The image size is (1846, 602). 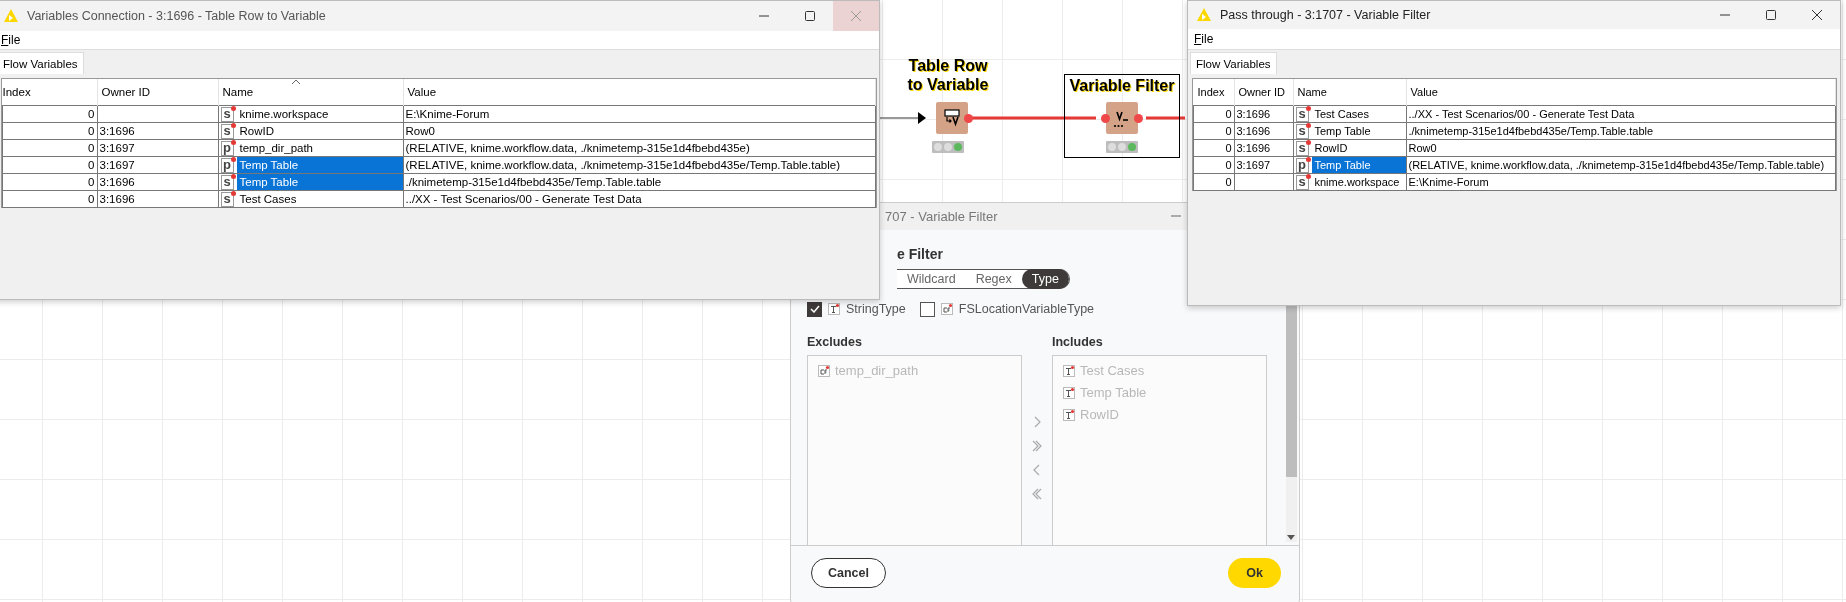 What do you see at coordinates (1037, 421) in the screenshot?
I see `move-right-icon` at bounding box center [1037, 421].